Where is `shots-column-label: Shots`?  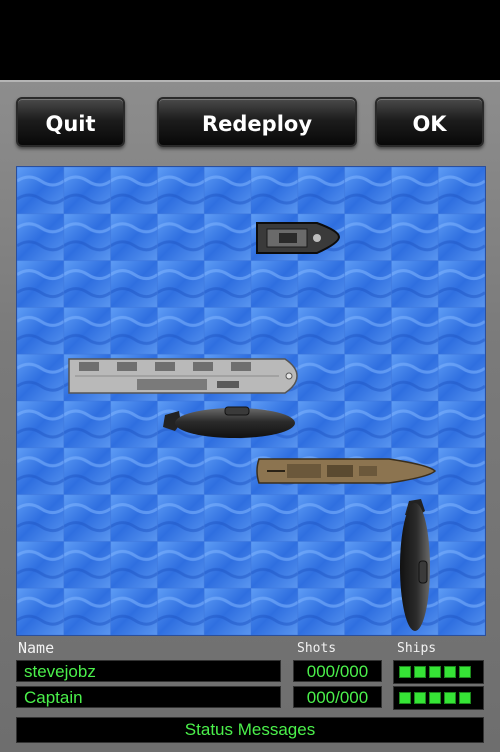
shots-column-label: Shots is located at coordinates (317, 648).